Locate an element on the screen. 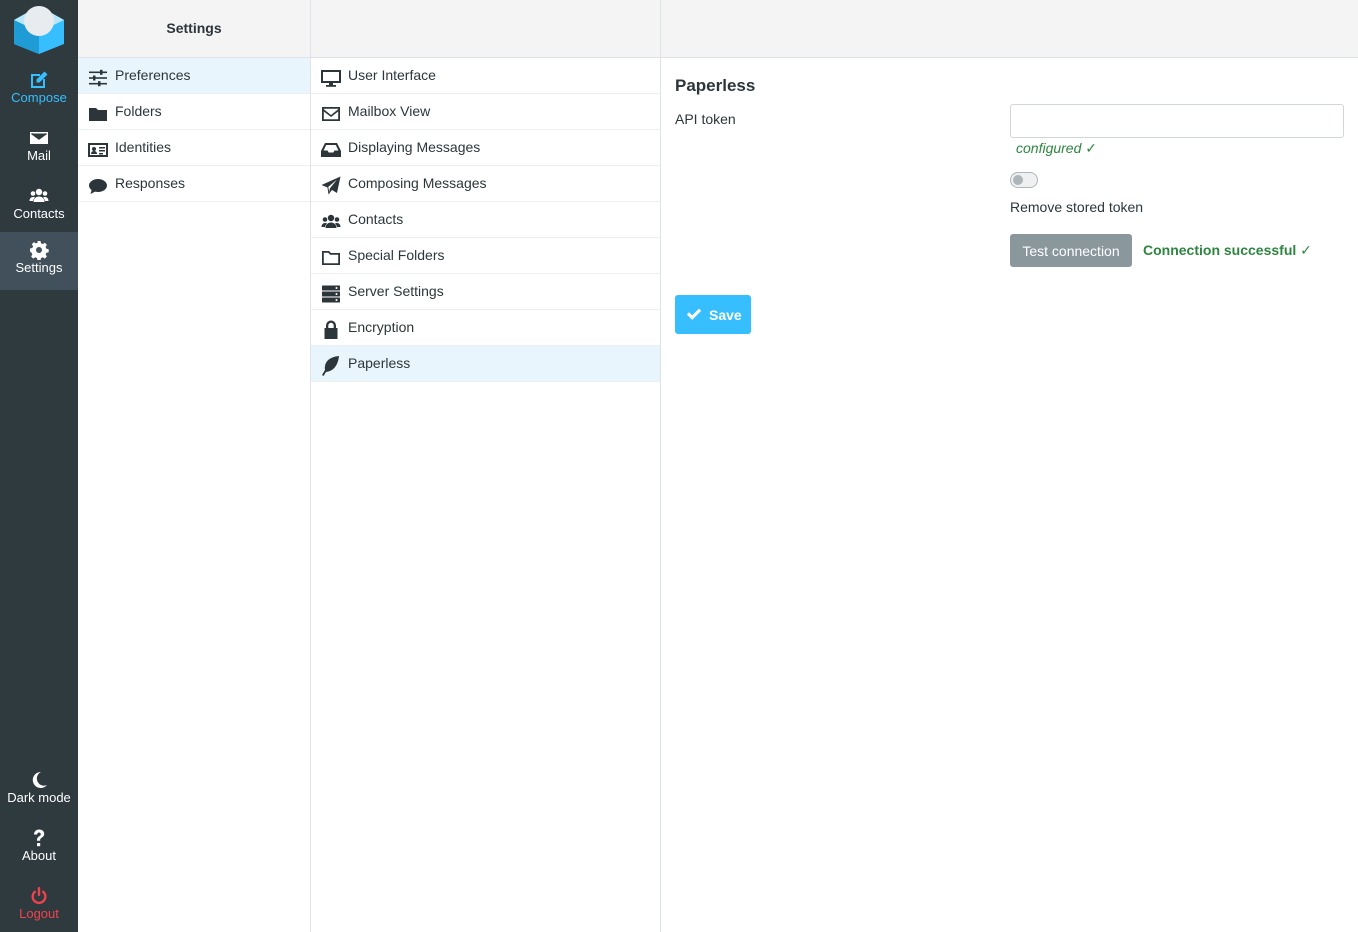  moon-icon is located at coordinates (39, 775).